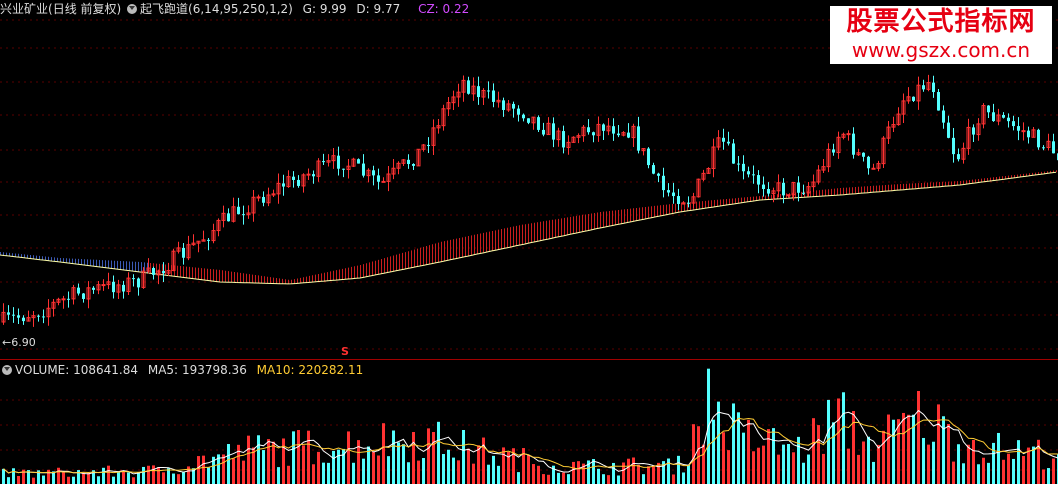 The width and height of the screenshot is (1058, 484). I want to click on cz-label: CZ:, so click(428, 9).